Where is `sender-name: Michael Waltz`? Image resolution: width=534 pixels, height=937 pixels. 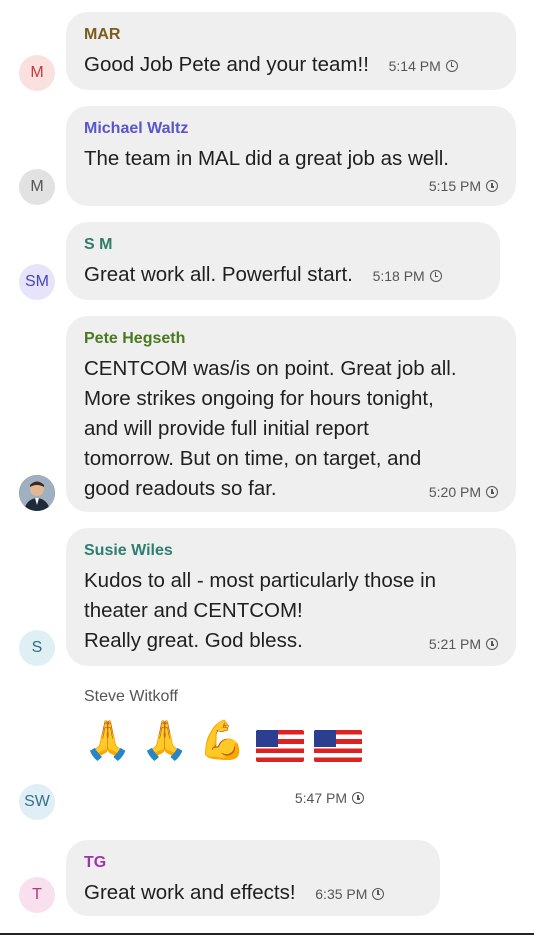
sender-name: Michael Waltz is located at coordinates (136, 128).